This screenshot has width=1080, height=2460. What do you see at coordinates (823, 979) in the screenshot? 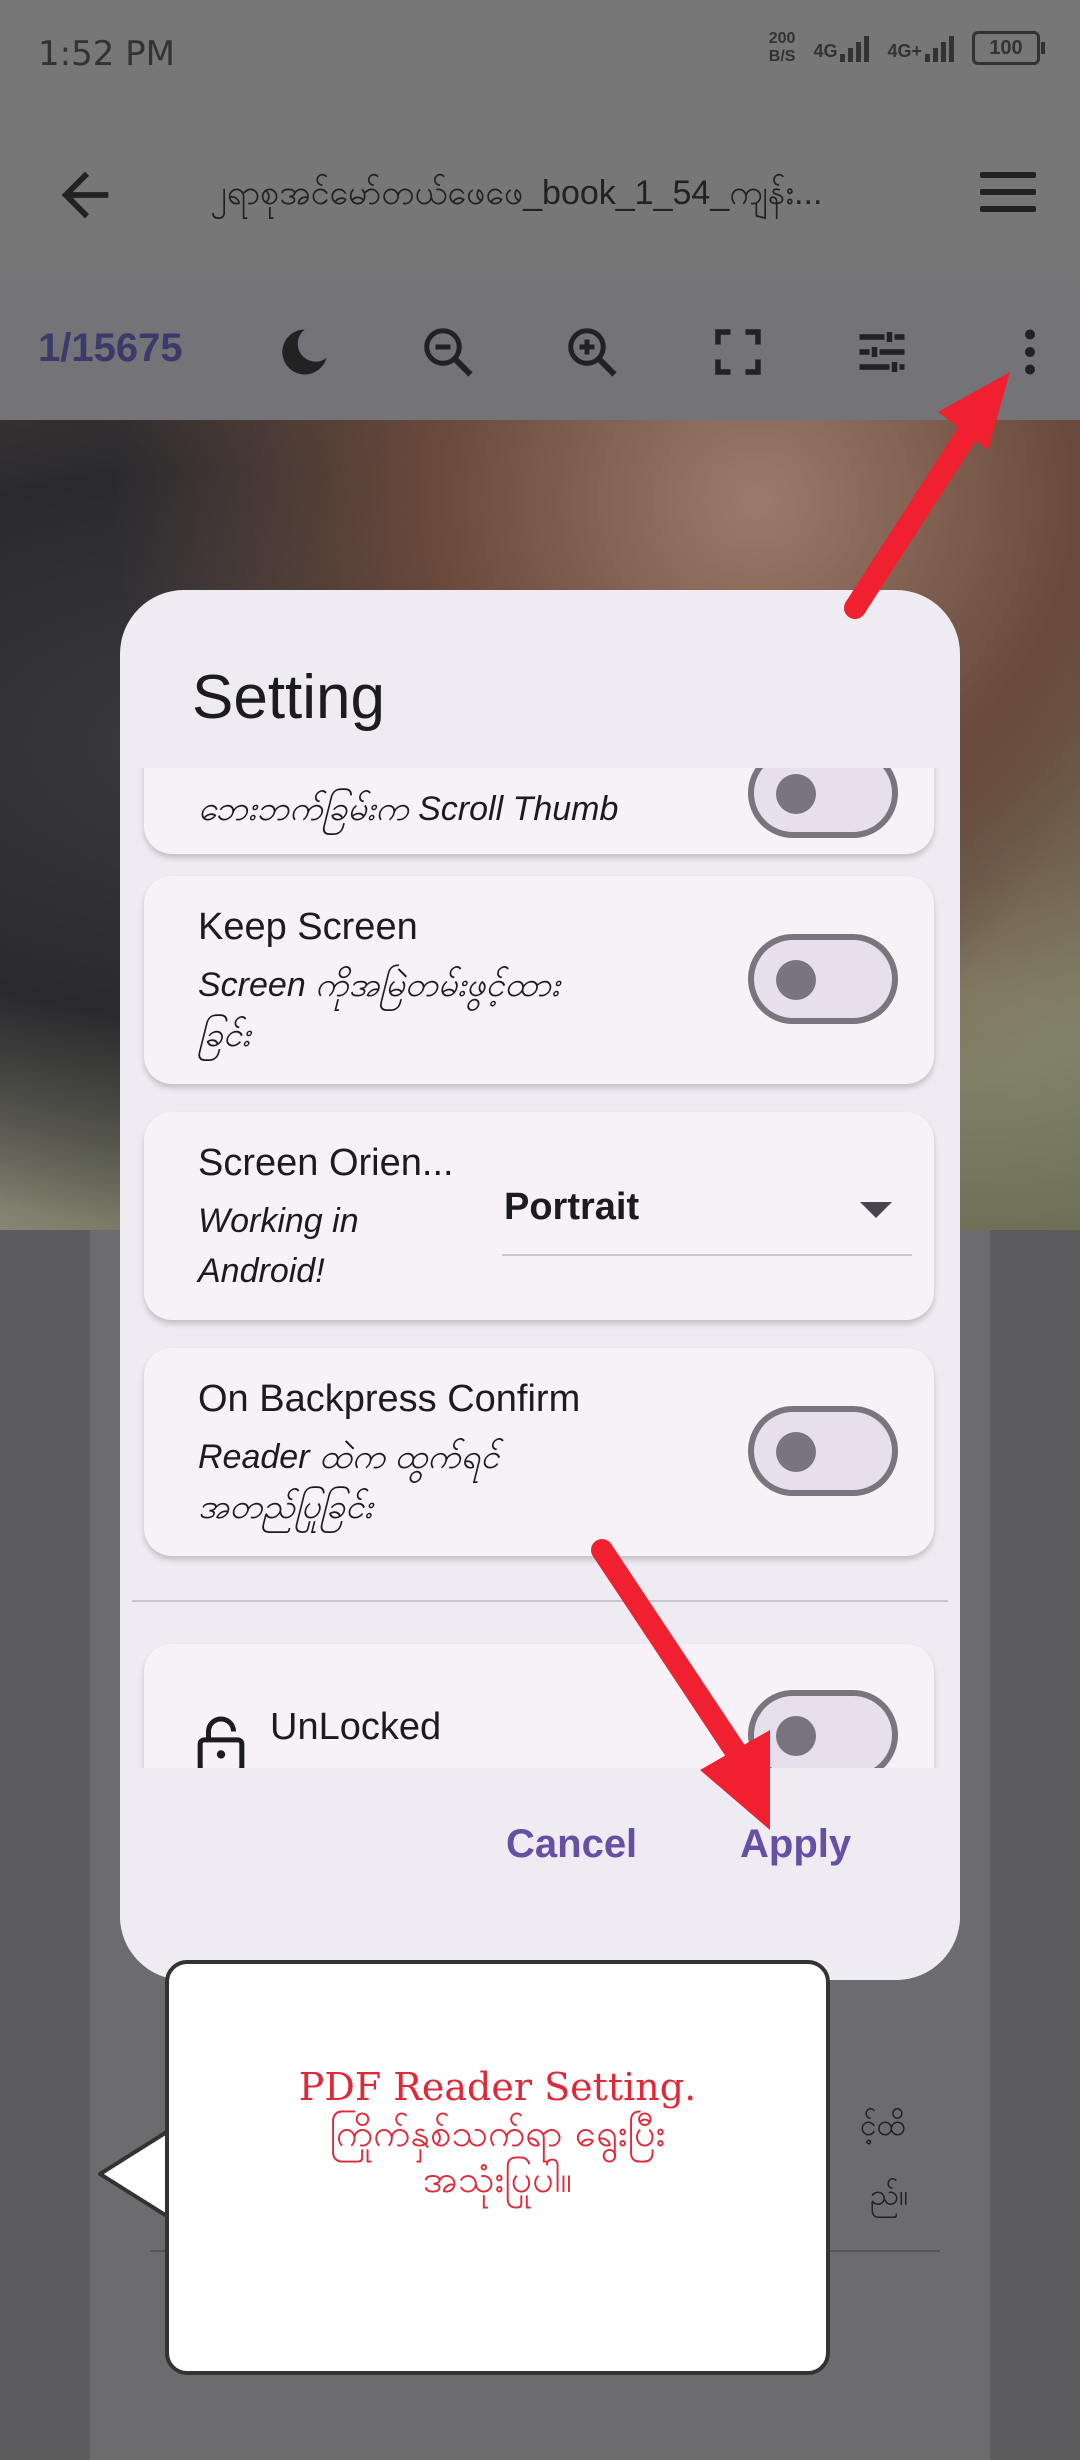
I see `keep-screen-toggle` at bounding box center [823, 979].